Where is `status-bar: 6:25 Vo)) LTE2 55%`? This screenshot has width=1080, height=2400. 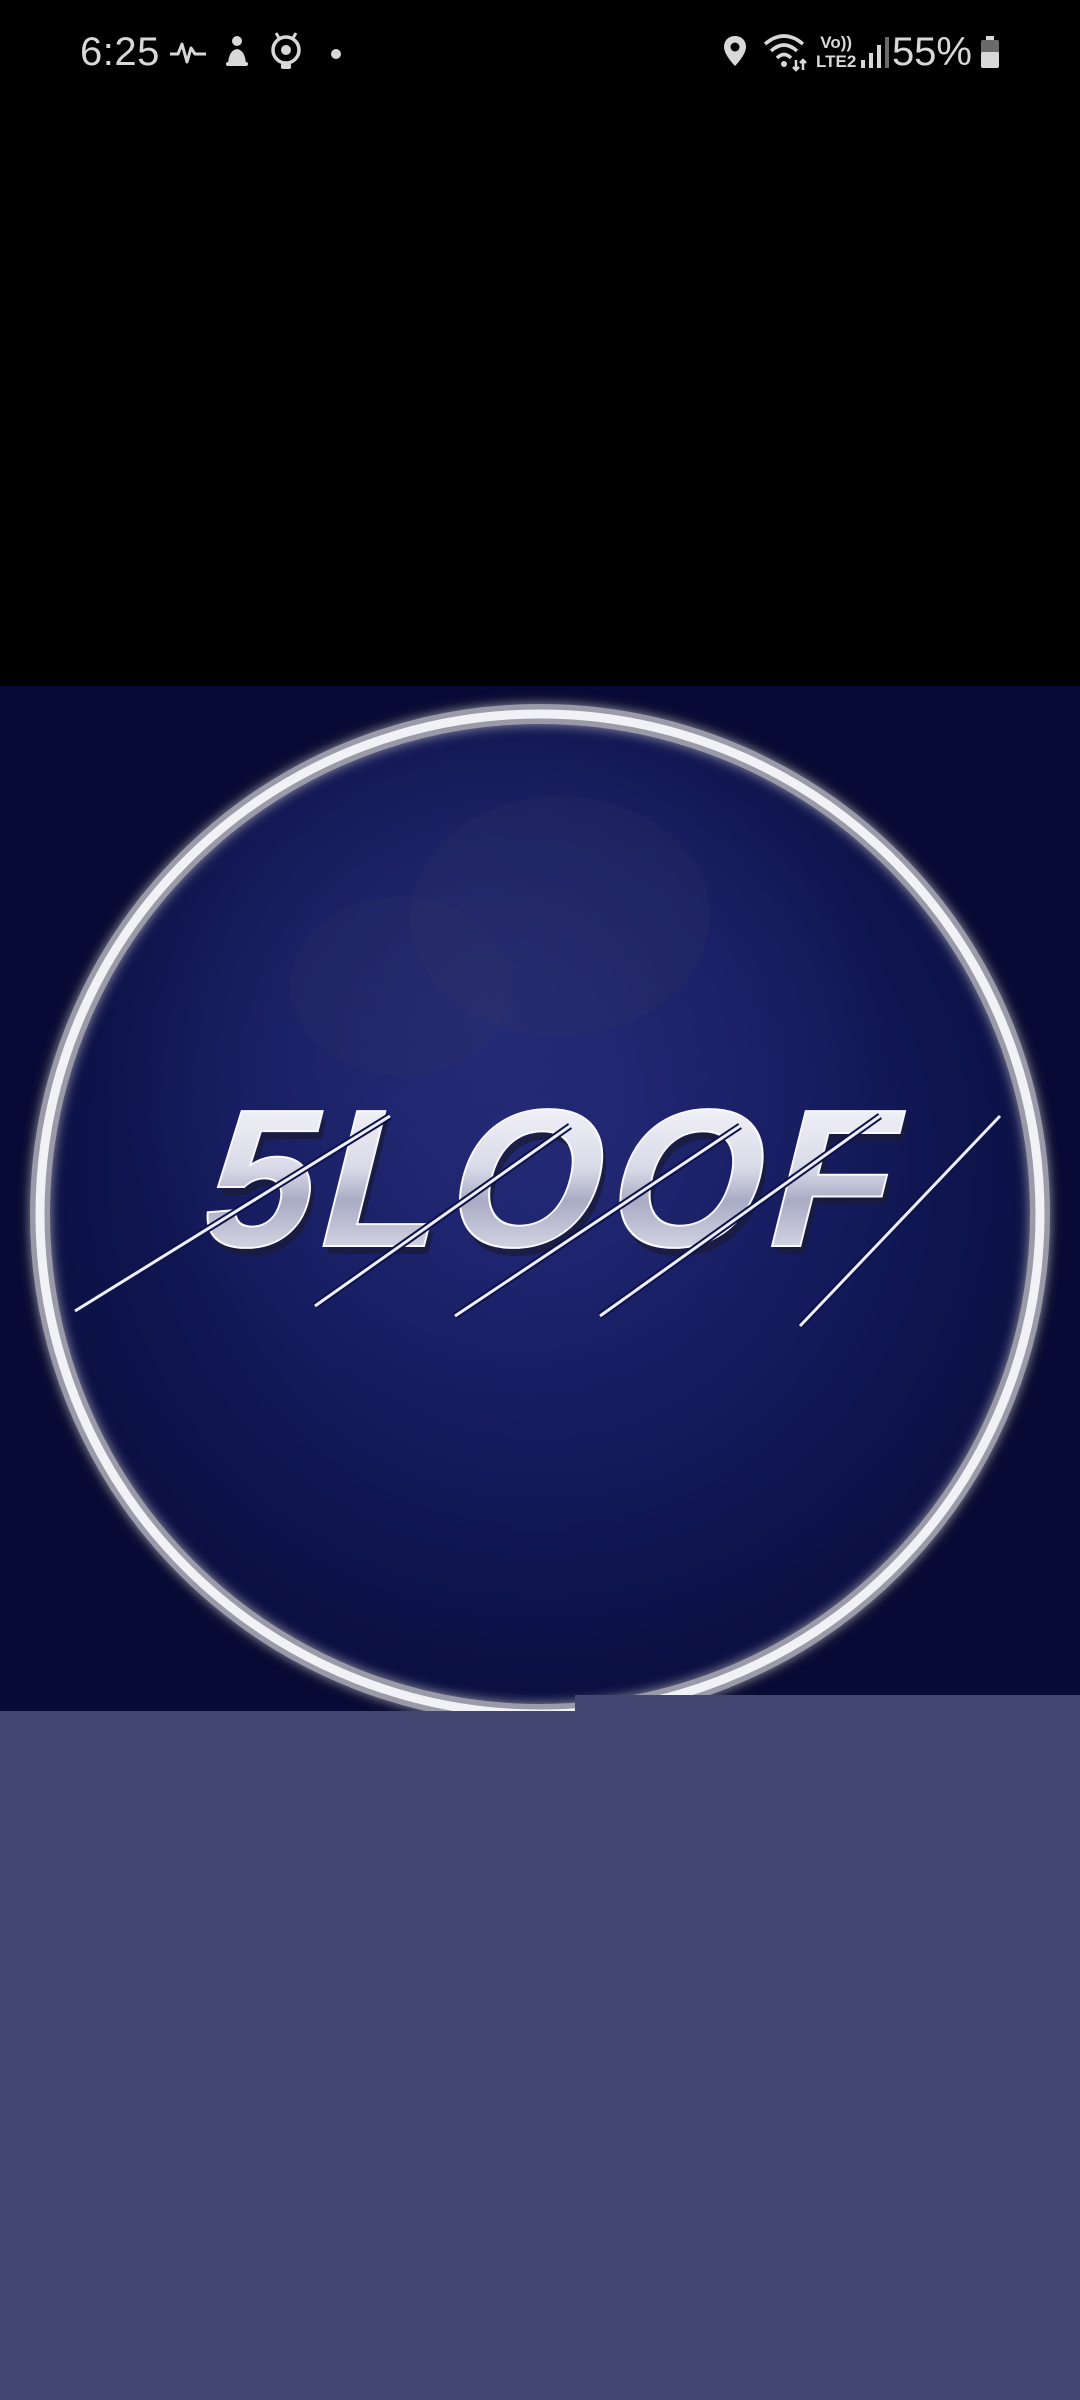 status-bar: 6:25 Vo)) LTE2 55% is located at coordinates (540, 55).